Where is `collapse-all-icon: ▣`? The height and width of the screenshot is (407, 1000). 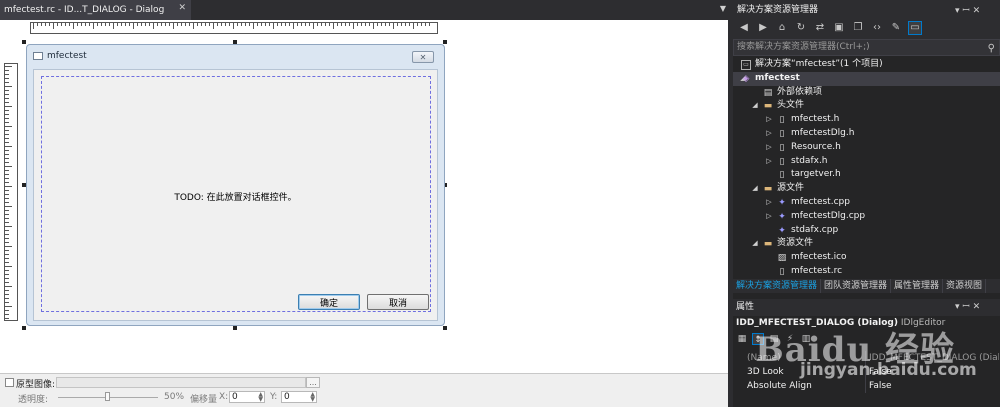
collapse-all-icon: ▣ is located at coordinates (839, 28).